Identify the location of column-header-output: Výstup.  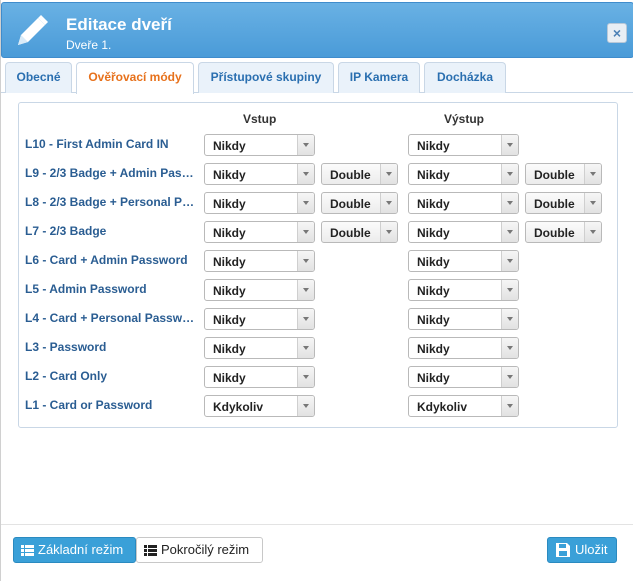
(464, 119).